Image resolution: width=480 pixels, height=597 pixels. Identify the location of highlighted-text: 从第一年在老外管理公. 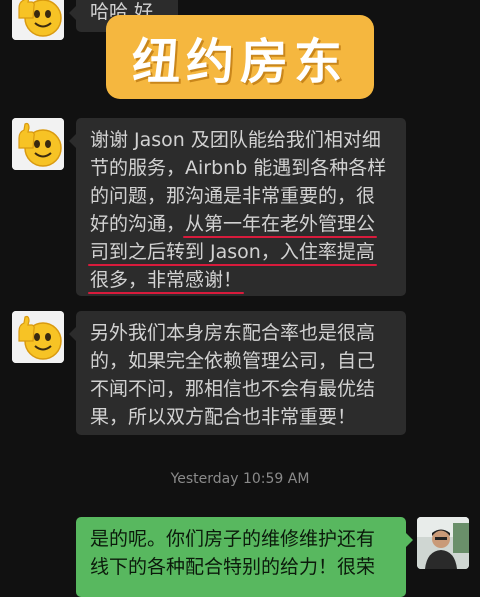
(280, 224).